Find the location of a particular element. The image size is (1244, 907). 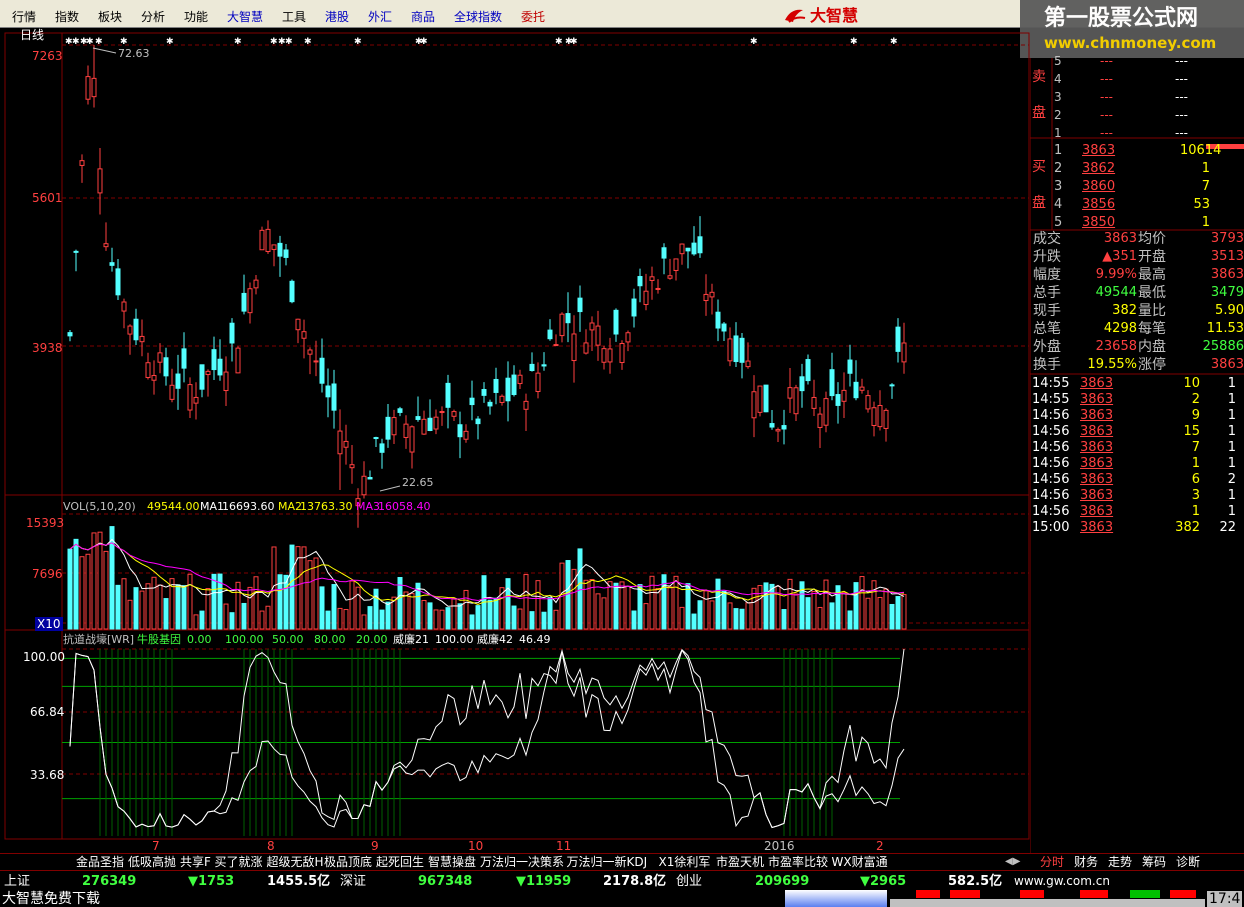

menu-quotes: 行情 is located at coordinates (24, 17).